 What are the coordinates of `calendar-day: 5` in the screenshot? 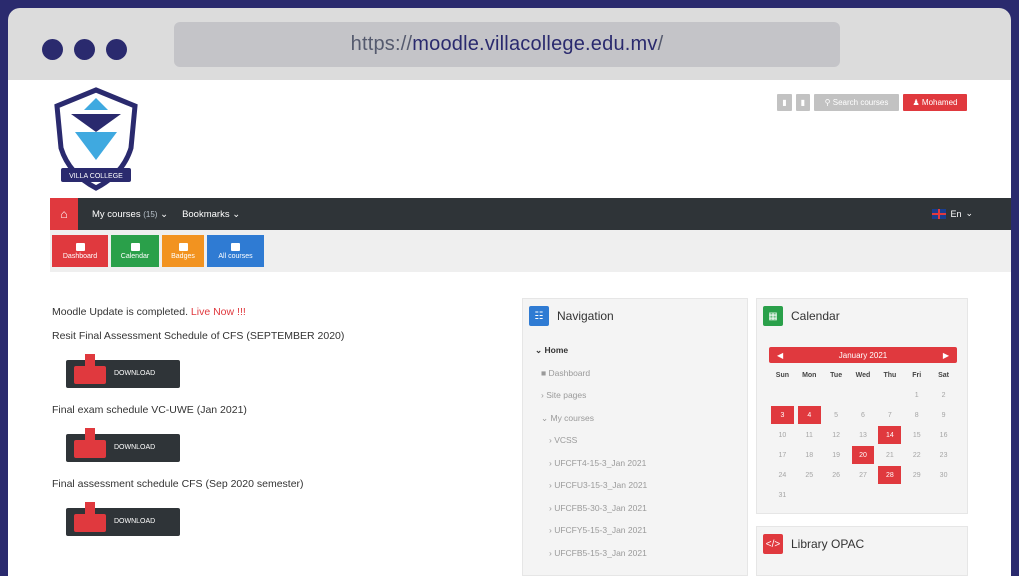 It's located at (836, 415).